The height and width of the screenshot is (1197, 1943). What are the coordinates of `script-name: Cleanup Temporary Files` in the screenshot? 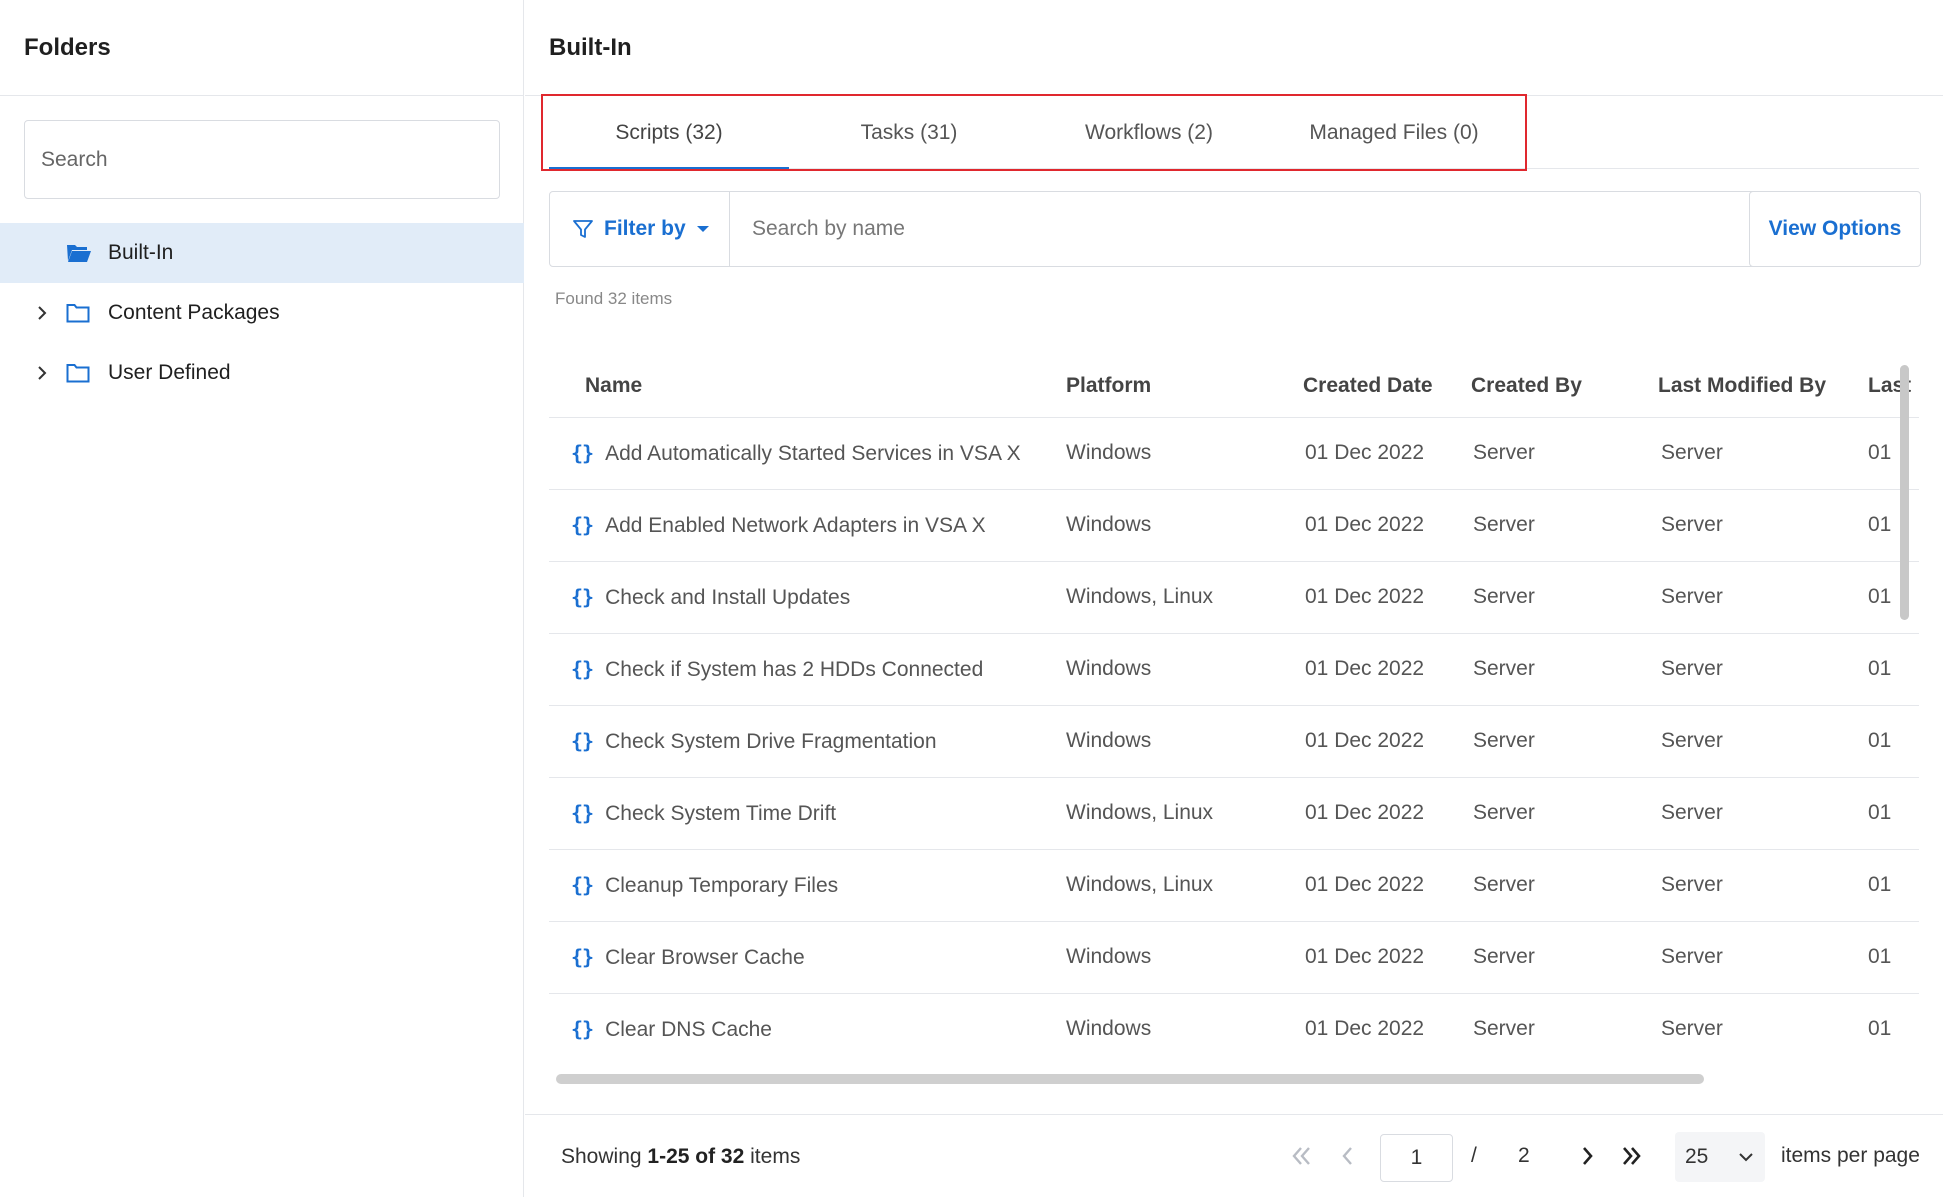 It's located at (721, 885).